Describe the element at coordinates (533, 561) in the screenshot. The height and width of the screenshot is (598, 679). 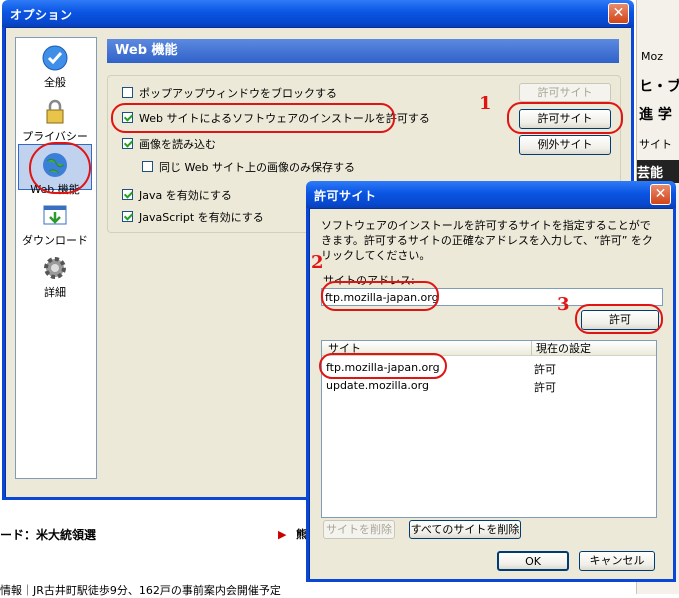
I see `ok-button: OK` at that location.